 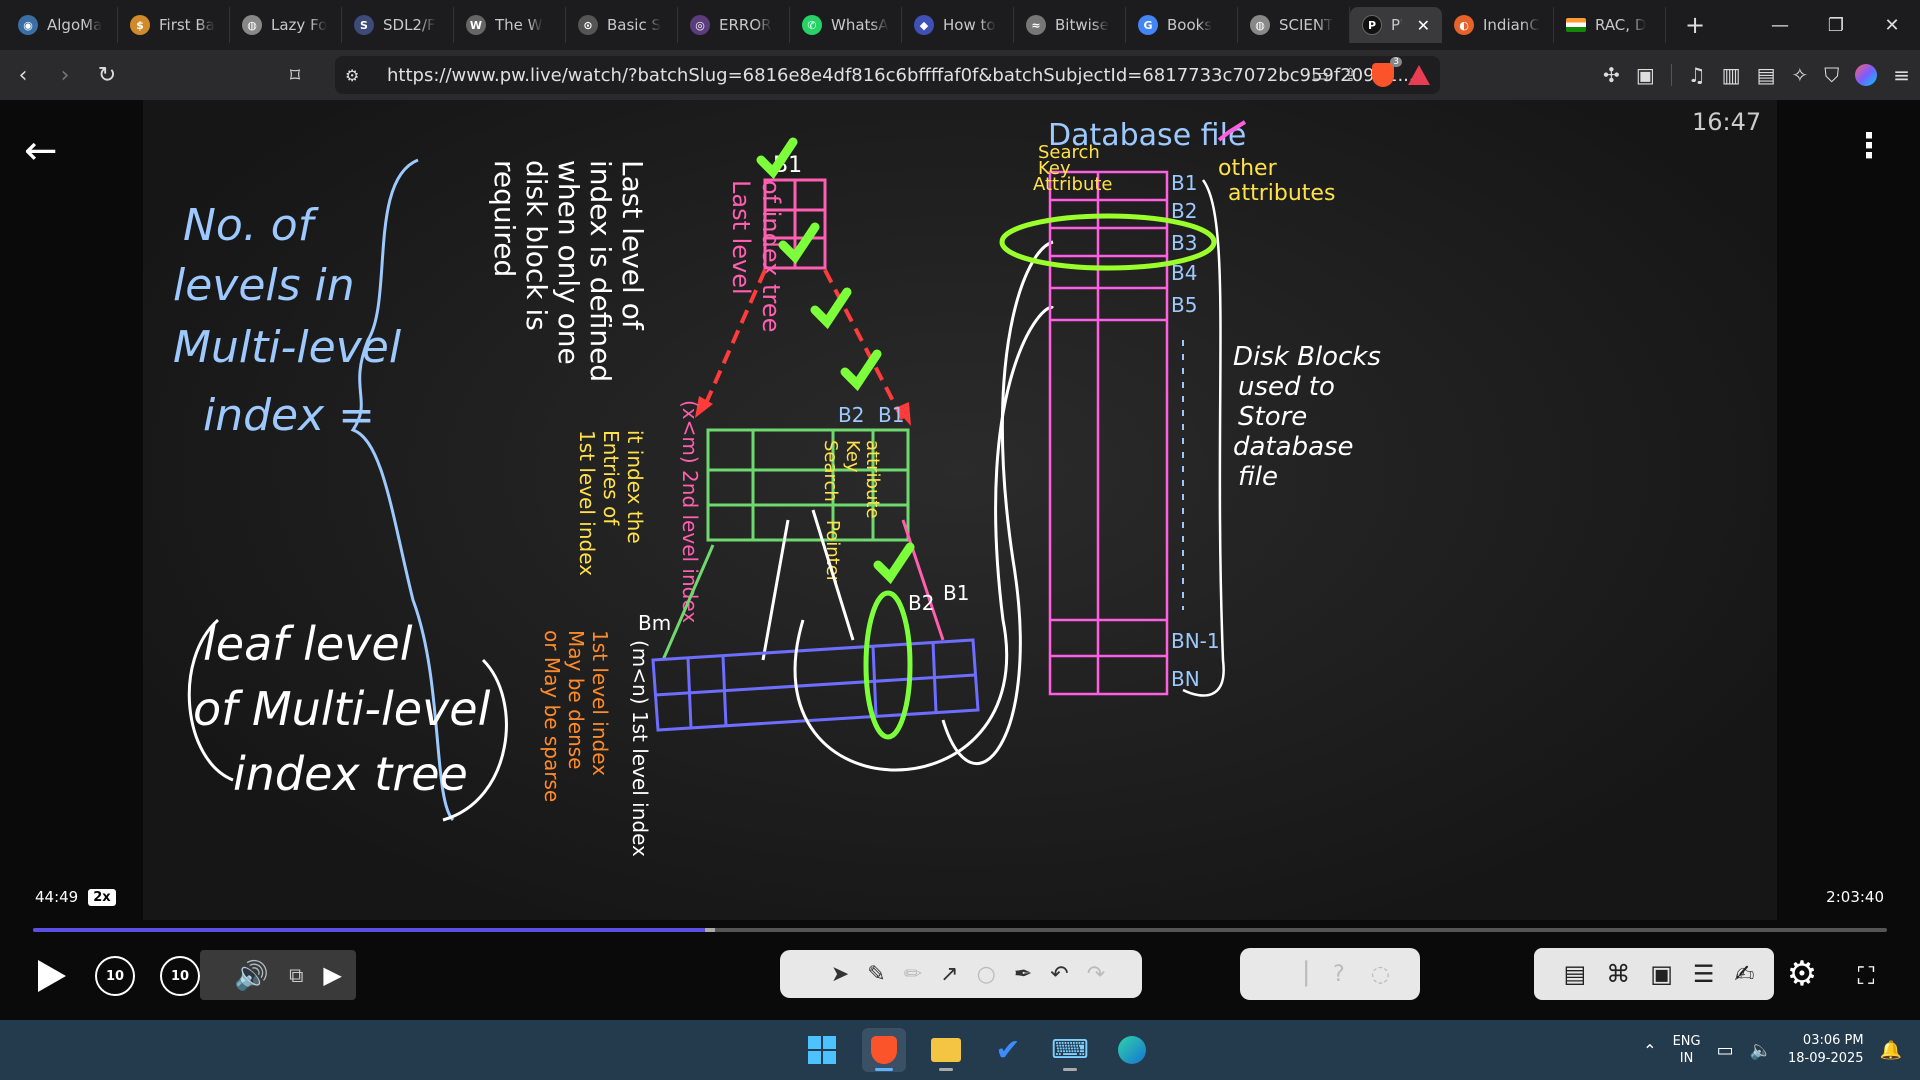 What do you see at coordinates (115, 976) in the screenshot?
I see `rewind-10-button: 10` at bounding box center [115, 976].